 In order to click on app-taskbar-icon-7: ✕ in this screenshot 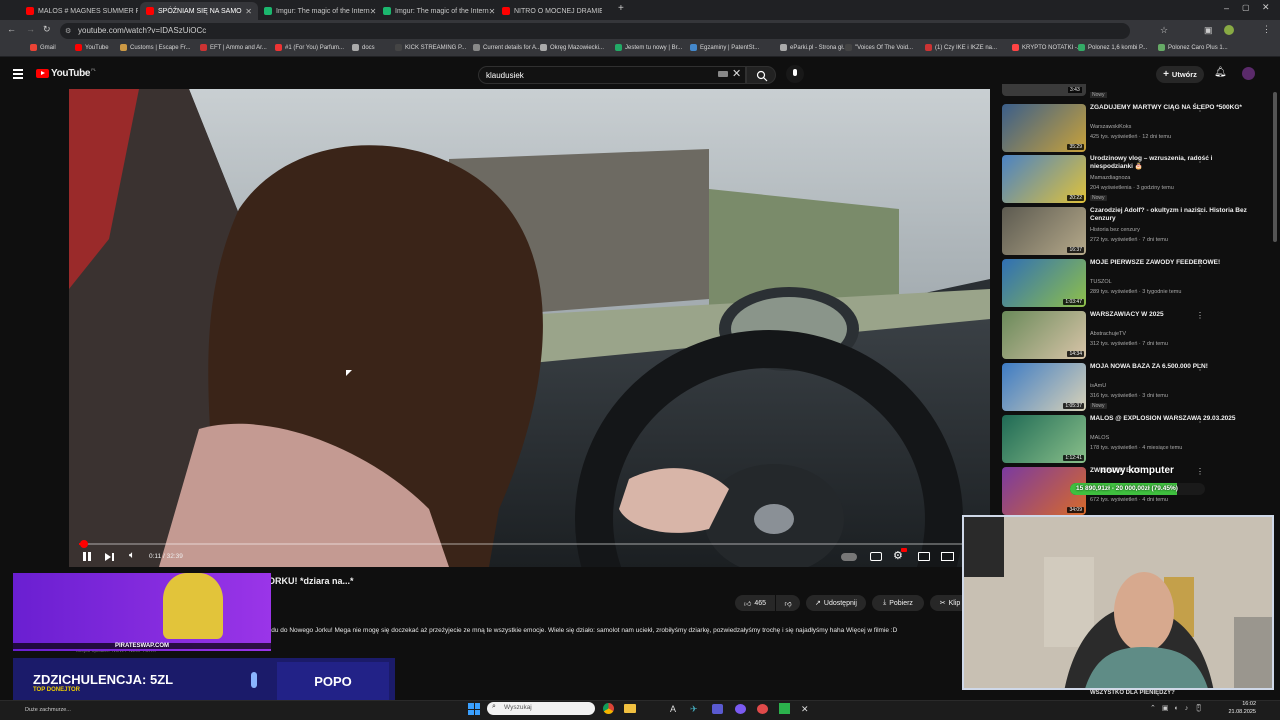, I will do `click(805, 709)`.